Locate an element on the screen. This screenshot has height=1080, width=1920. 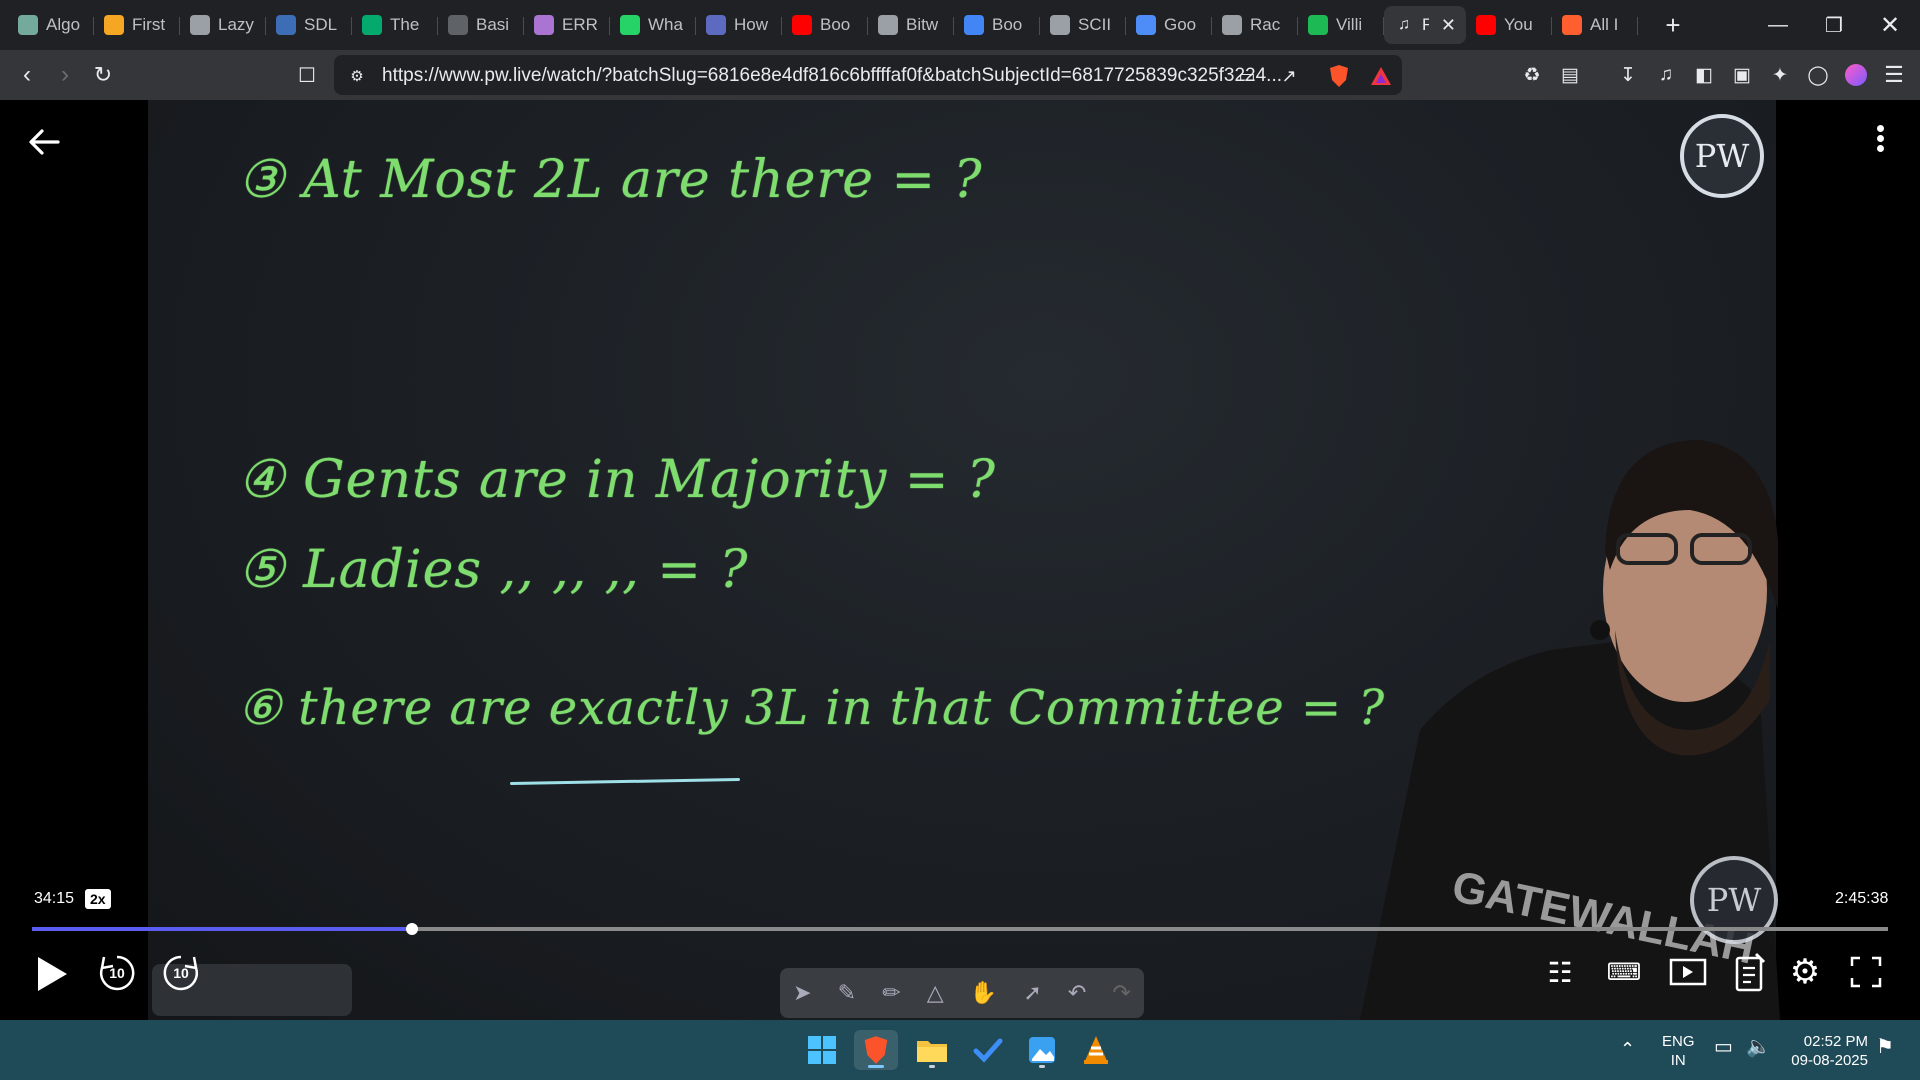
notification-bell-icon: ⚑ is located at coordinates (1885, 1047).